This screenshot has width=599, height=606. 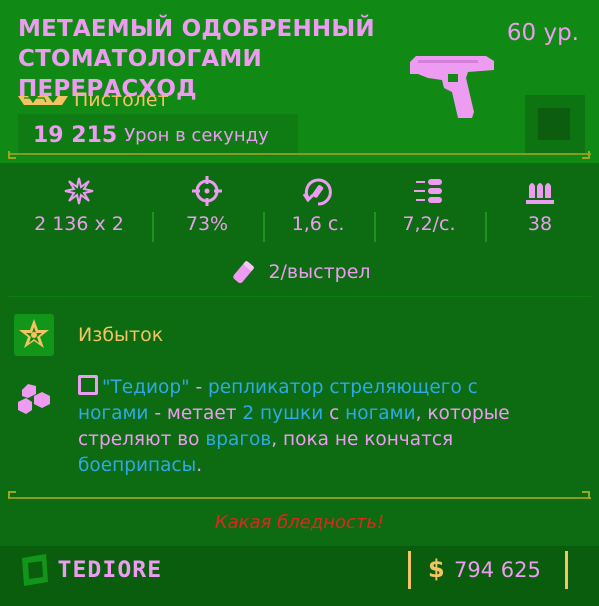 What do you see at coordinates (428, 191) in the screenshot?
I see `fire-rate-icon` at bounding box center [428, 191].